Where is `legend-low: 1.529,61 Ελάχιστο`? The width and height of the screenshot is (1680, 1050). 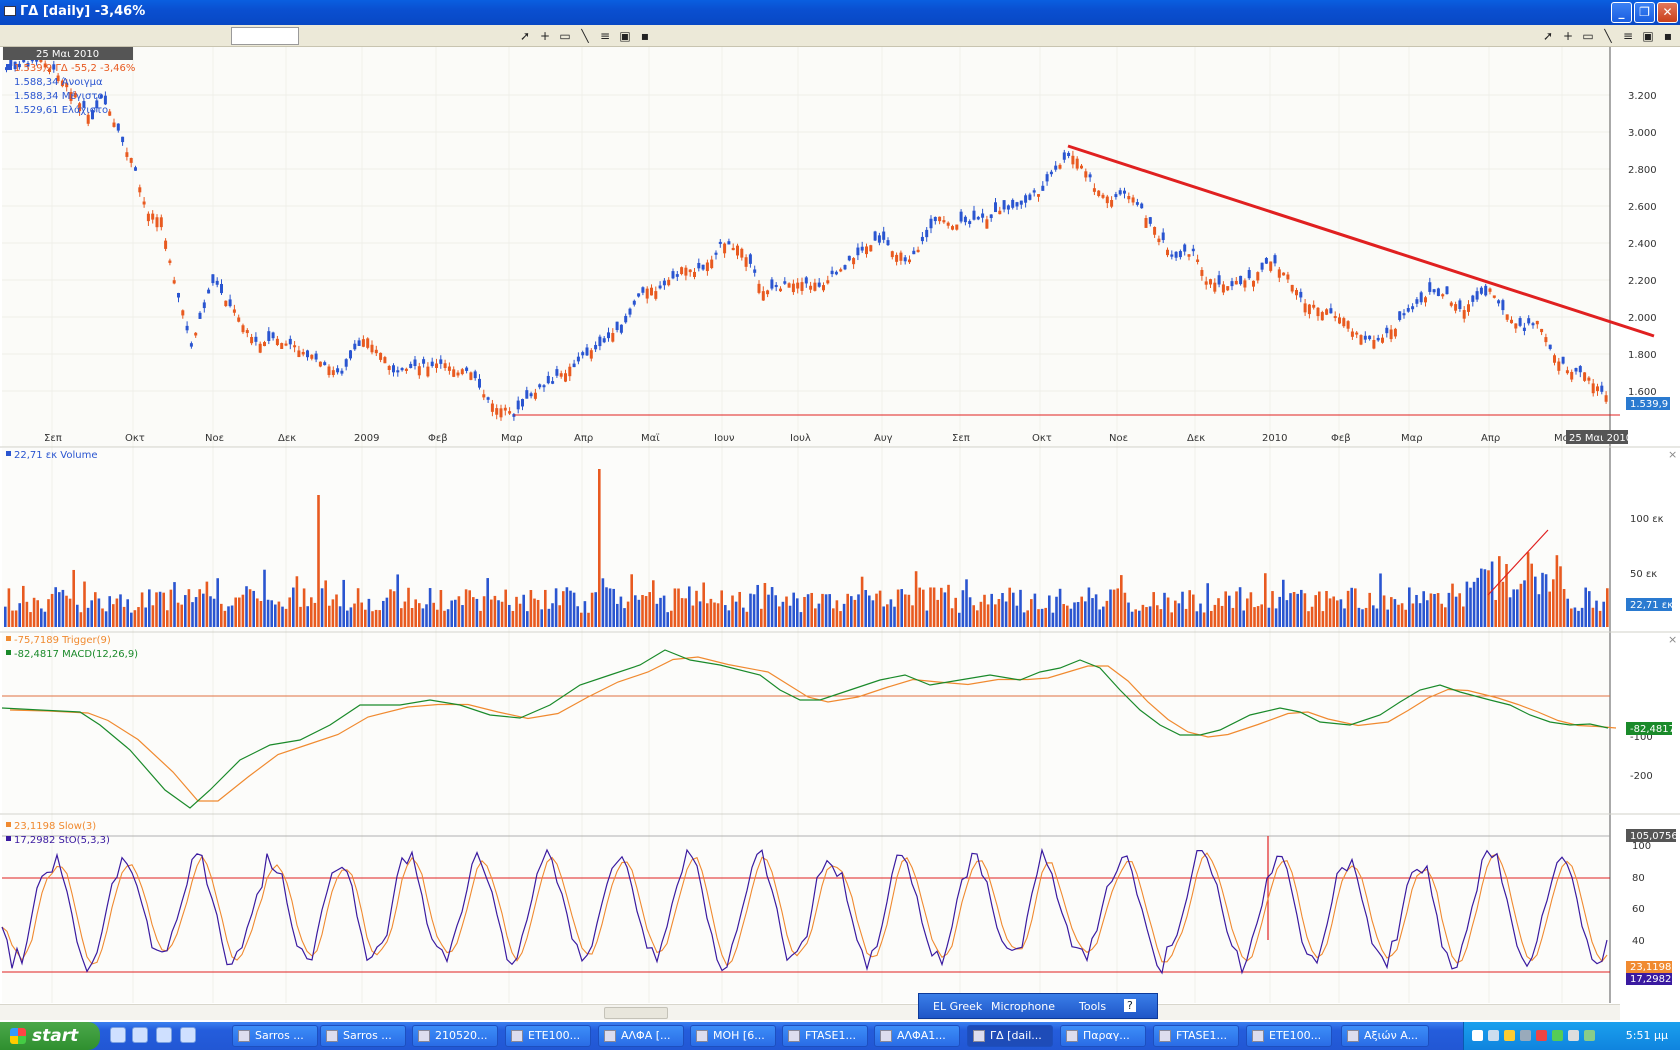 legend-low: 1.529,61 Ελάχιστο is located at coordinates (61, 110).